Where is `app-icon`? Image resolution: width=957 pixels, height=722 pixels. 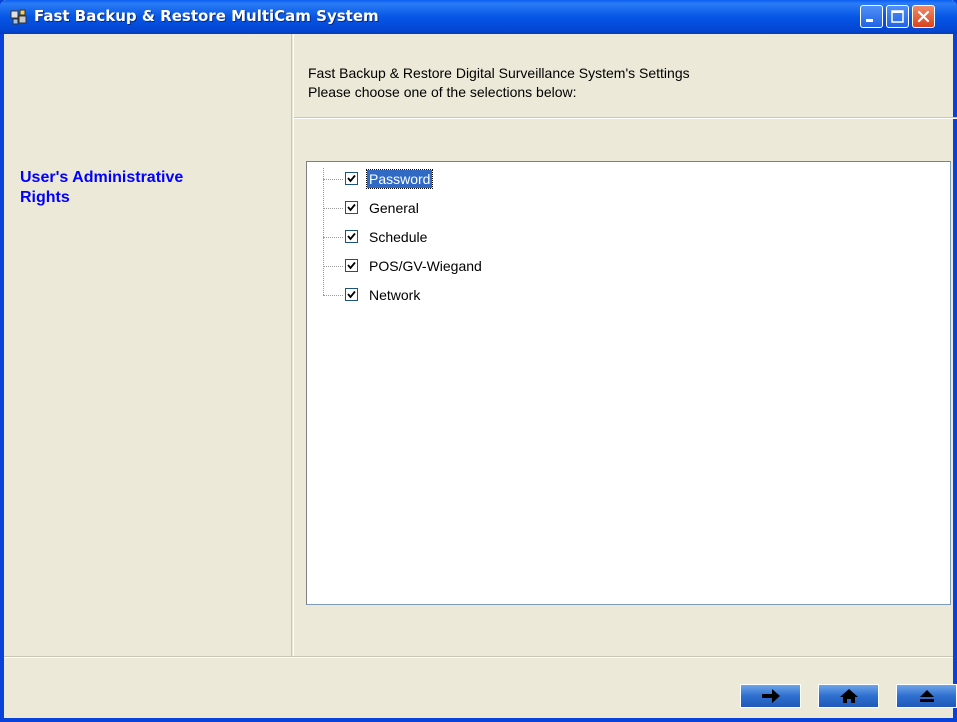 app-icon is located at coordinates (18, 17).